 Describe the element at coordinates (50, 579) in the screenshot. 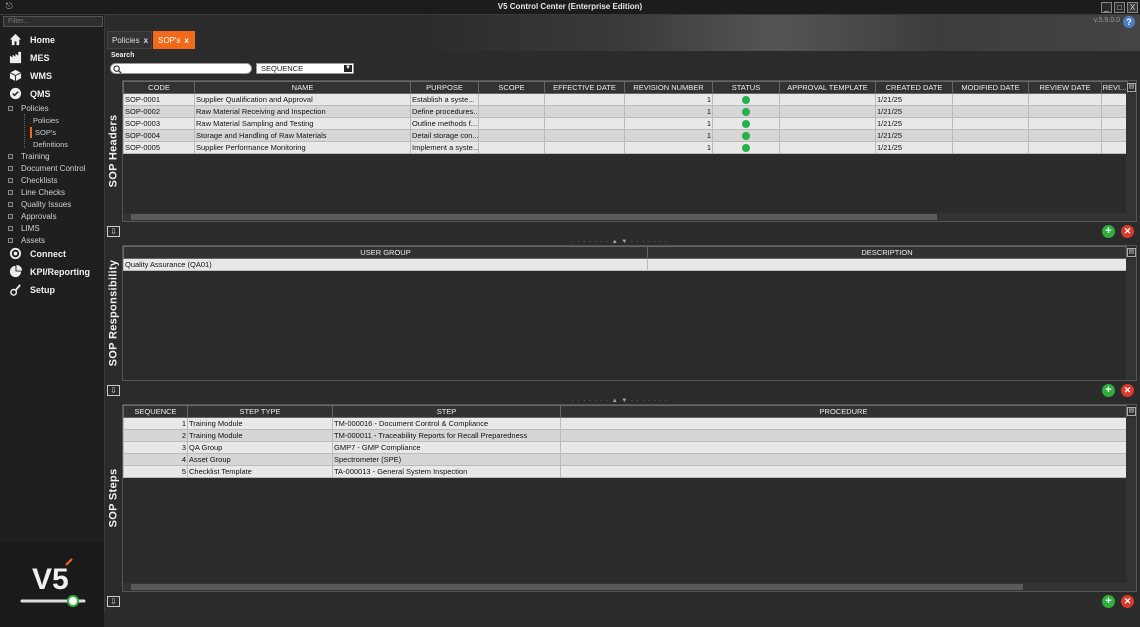

I see `logo-text: V5` at that location.